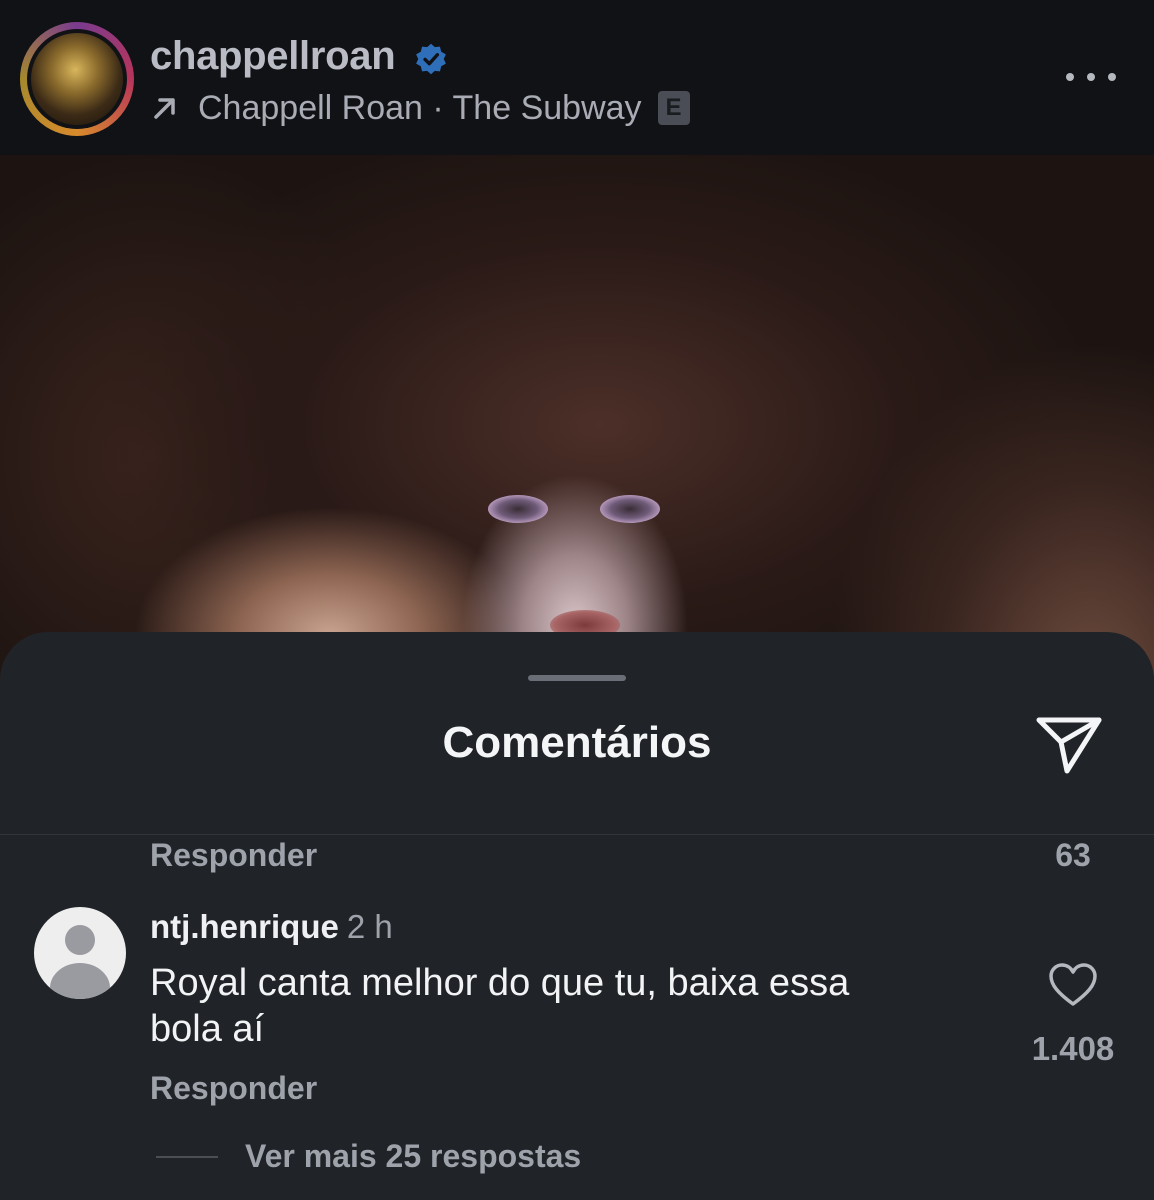  I want to click on explicit-badge: E, so click(673, 108).